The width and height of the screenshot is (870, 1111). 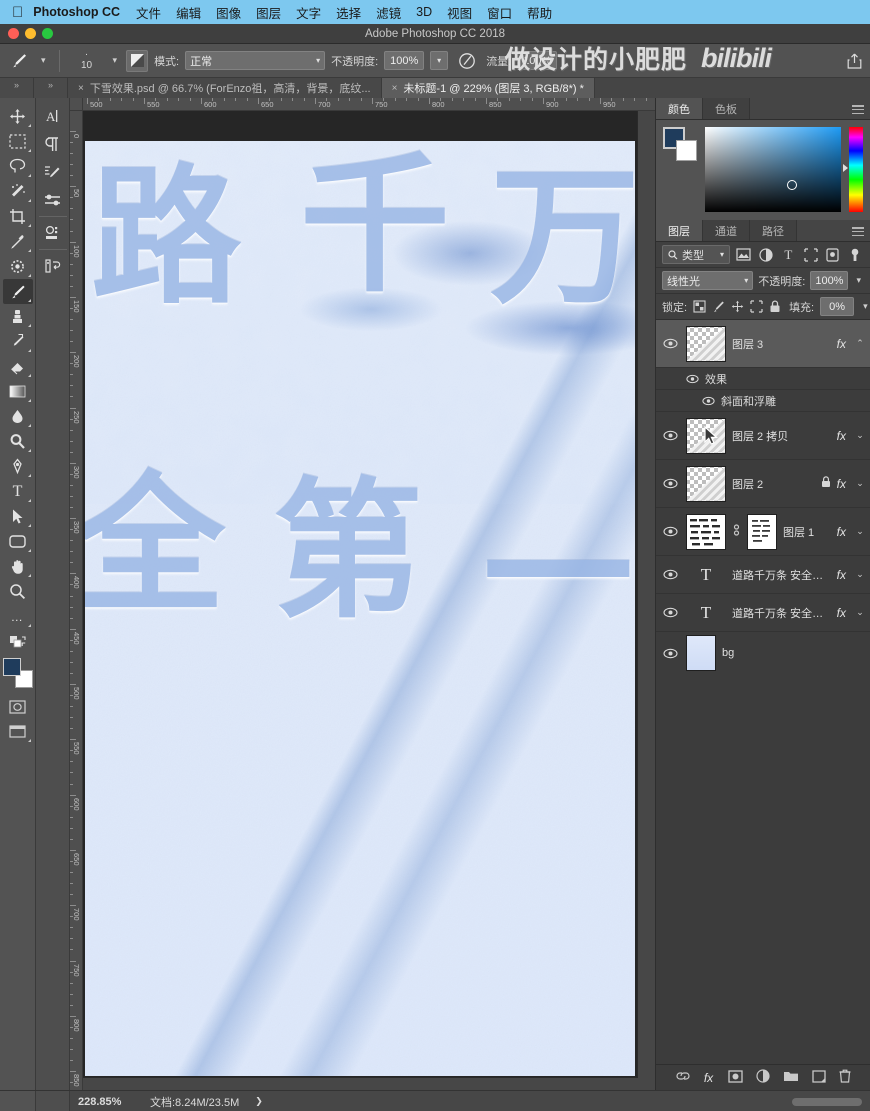 I want to click on lasso-tool, so click(x=18, y=166).